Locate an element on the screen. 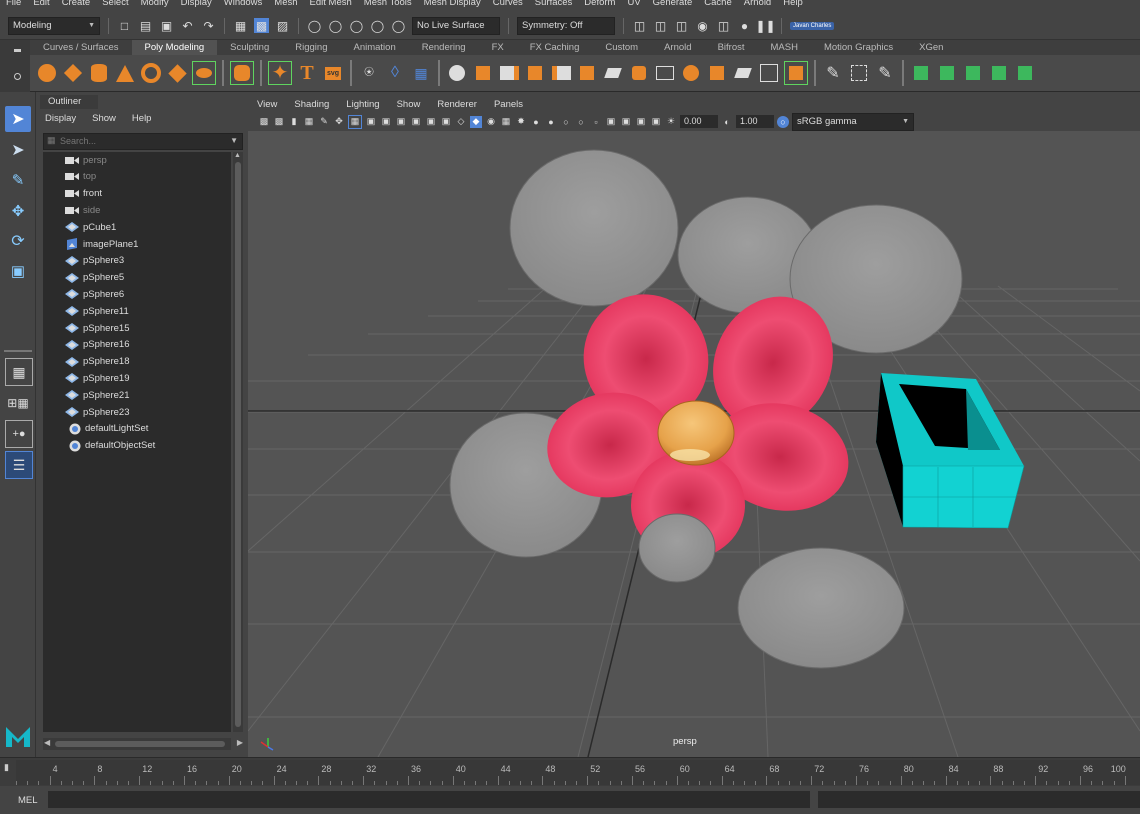 This screenshot has height=814, width=1140. shelf-tab-arnold: Arnold is located at coordinates (677, 47).